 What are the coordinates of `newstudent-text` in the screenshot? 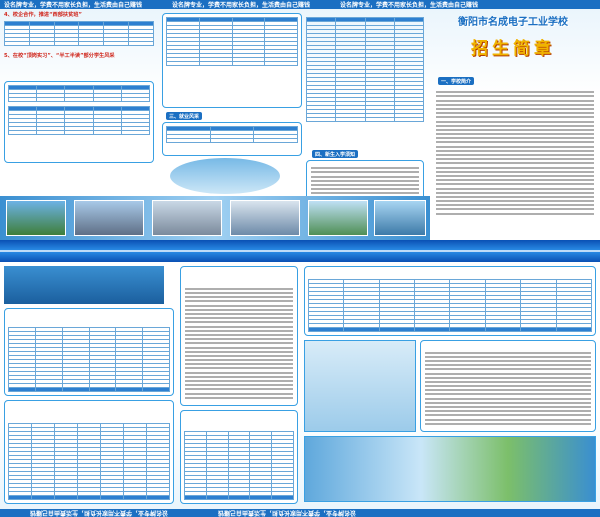 It's located at (365, 181).